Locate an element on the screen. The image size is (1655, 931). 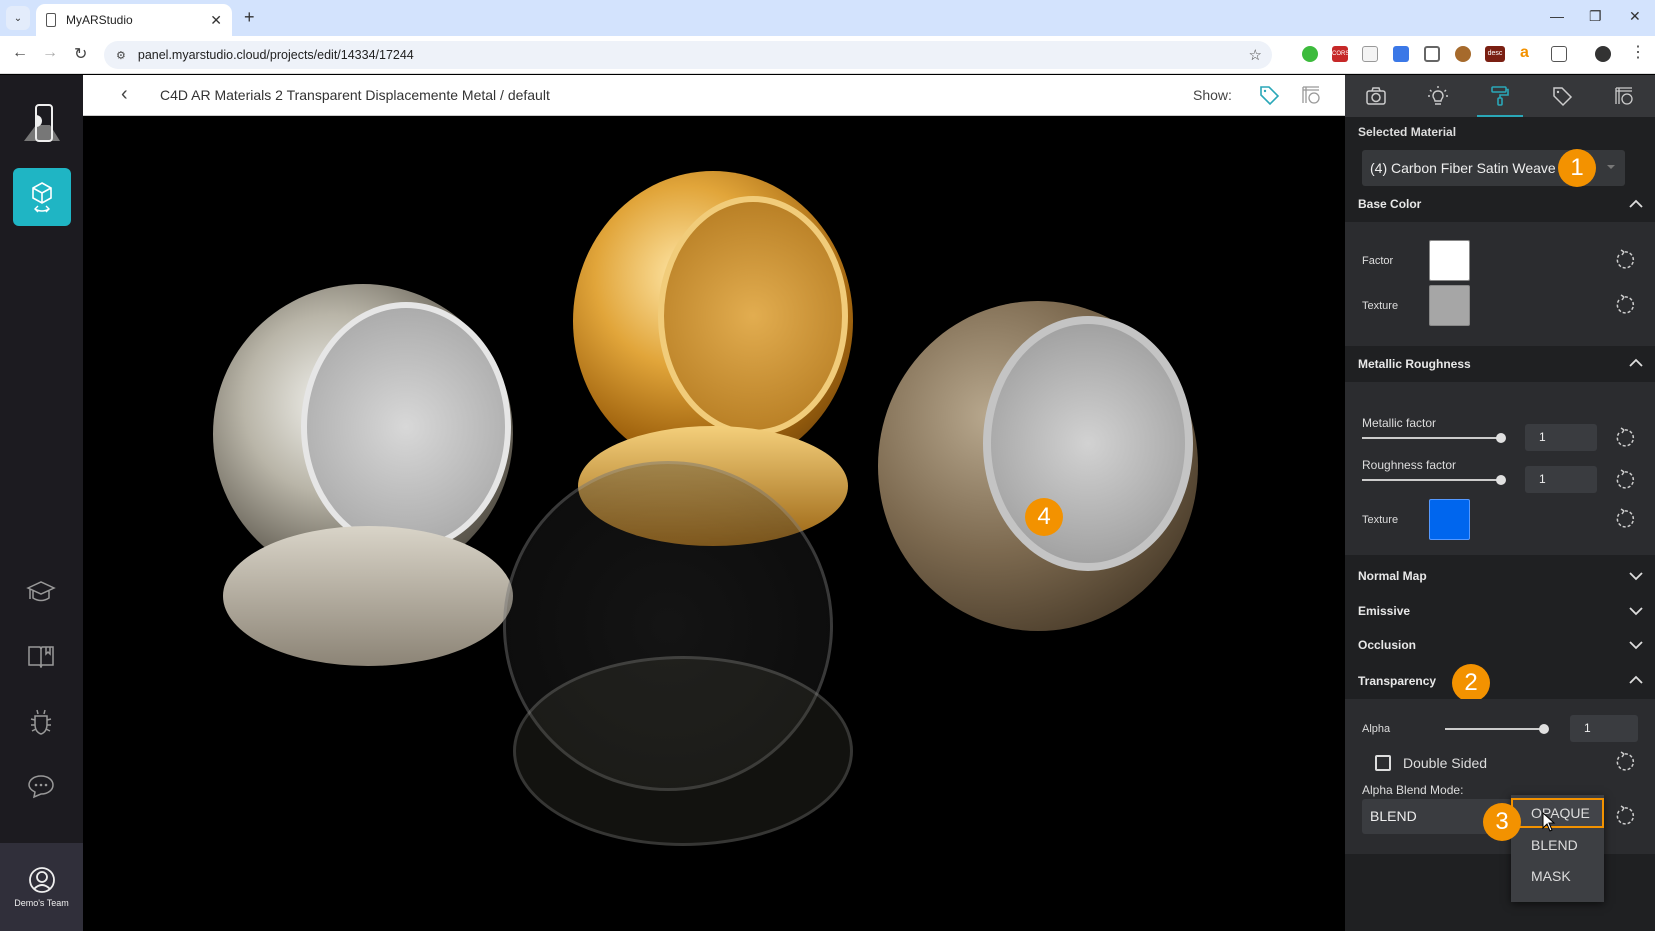
back-button: ‹ is located at coordinates (124, 94).